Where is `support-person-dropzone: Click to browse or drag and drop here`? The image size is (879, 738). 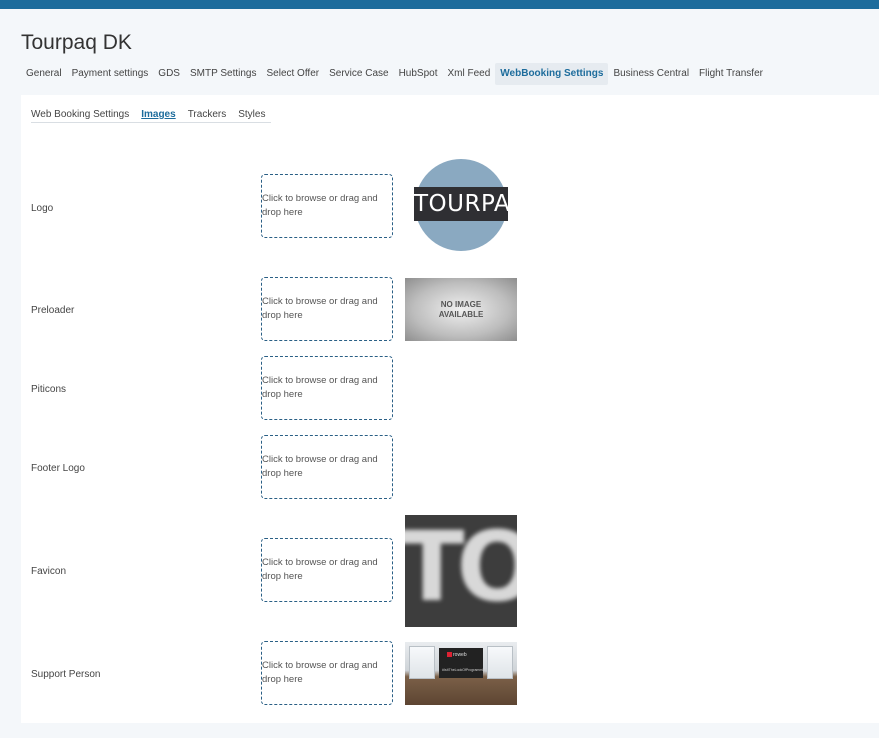
support-person-dropzone: Click to browse or drag and drop here is located at coordinates (327, 673).